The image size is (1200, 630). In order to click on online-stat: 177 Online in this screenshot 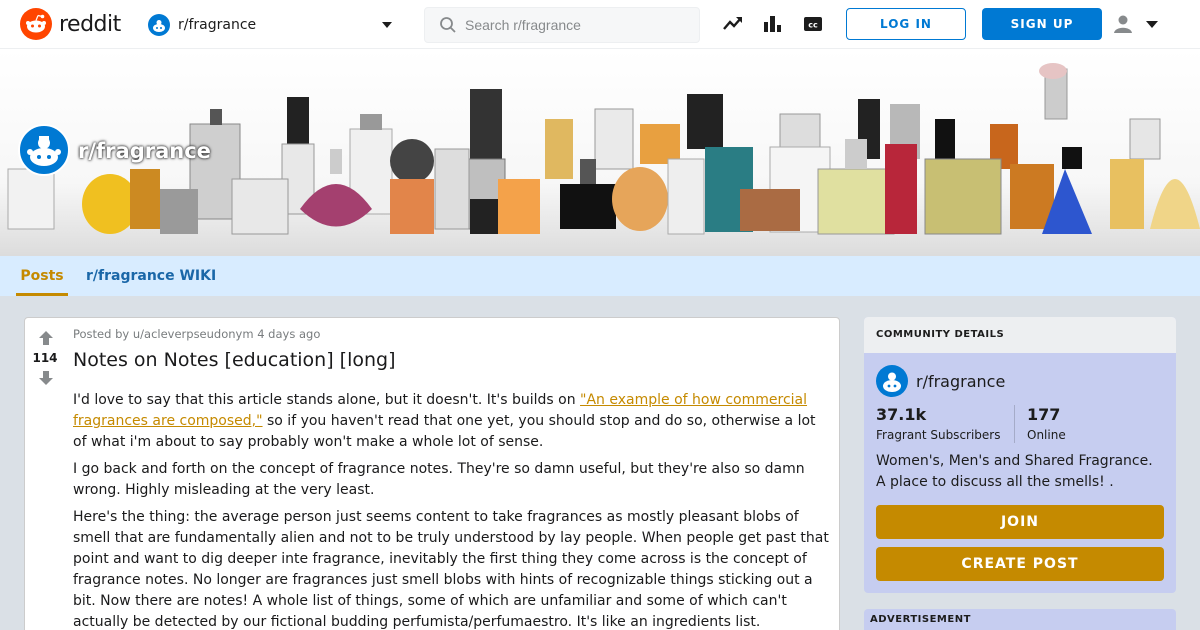, I will do `click(1046, 423)`.